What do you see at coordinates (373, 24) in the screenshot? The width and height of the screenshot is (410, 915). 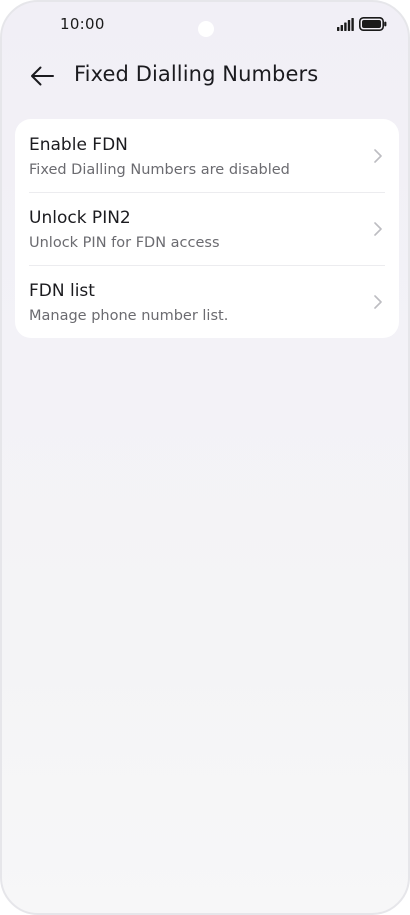 I see `battery-icon` at bounding box center [373, 24].